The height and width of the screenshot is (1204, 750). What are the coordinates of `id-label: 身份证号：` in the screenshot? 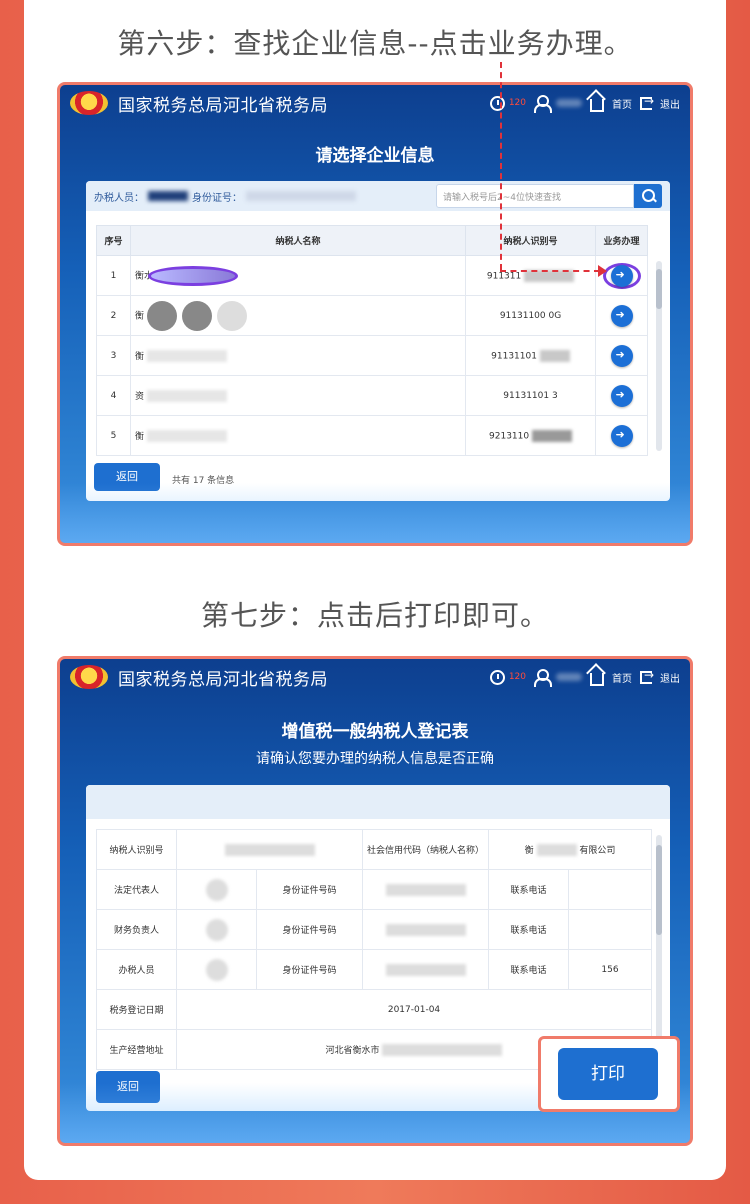 It's located at (217, 198).